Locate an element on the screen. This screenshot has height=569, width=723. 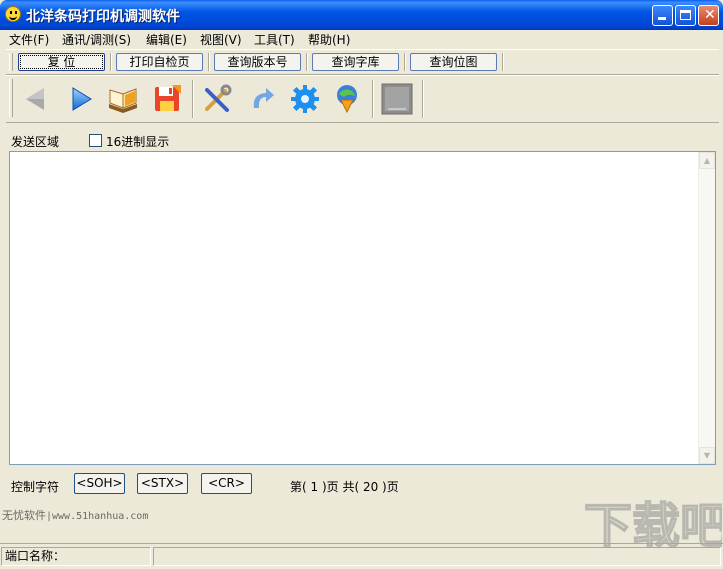
maximize-button is located at coordinates (685, 15).